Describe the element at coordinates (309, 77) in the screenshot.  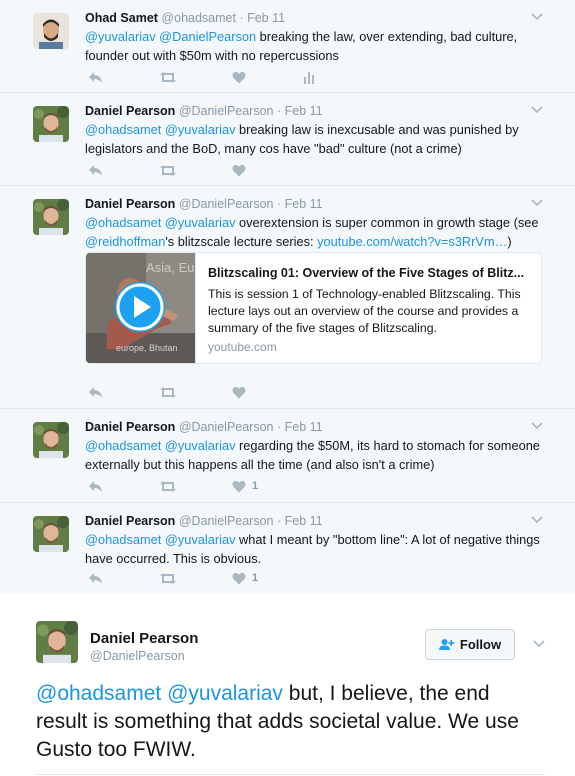
I see `analytics-button` at that location.